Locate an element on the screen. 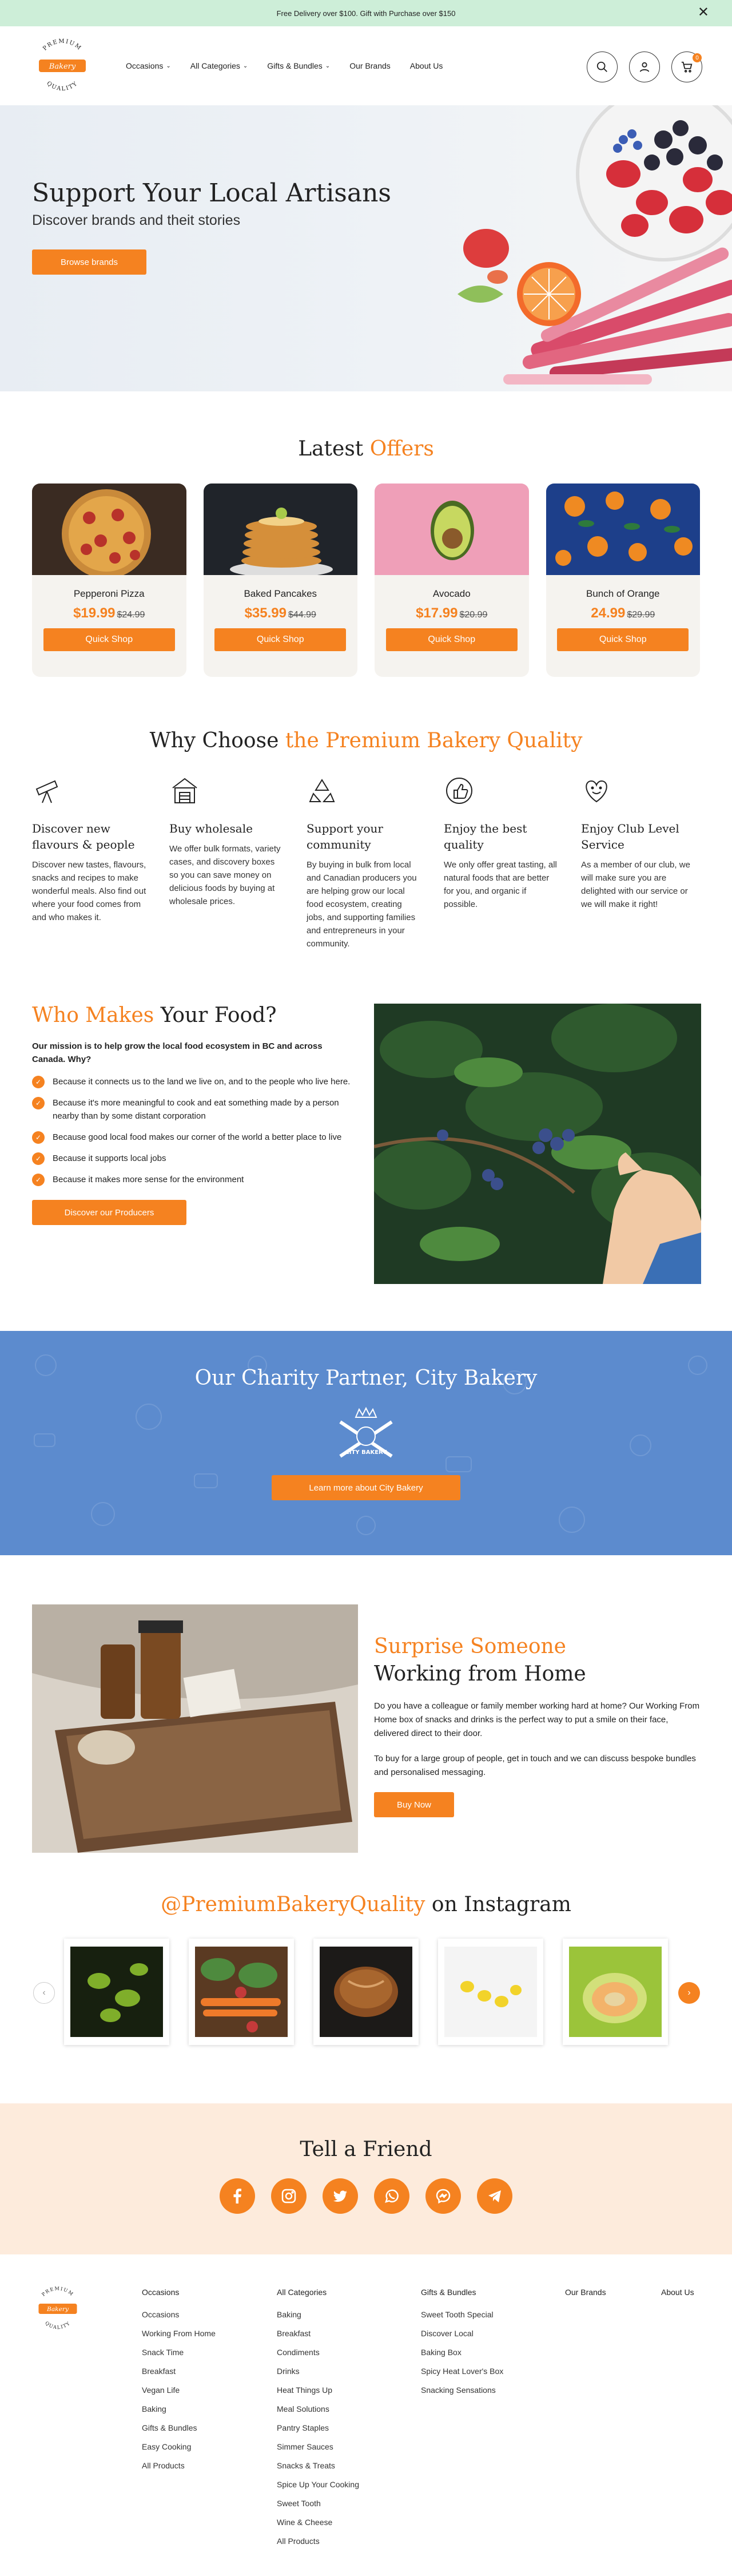 Image resolution: width=732 pixels, height=2576 pixels. footer-link: Pantry Staples is located at coordinates (318, 2428).